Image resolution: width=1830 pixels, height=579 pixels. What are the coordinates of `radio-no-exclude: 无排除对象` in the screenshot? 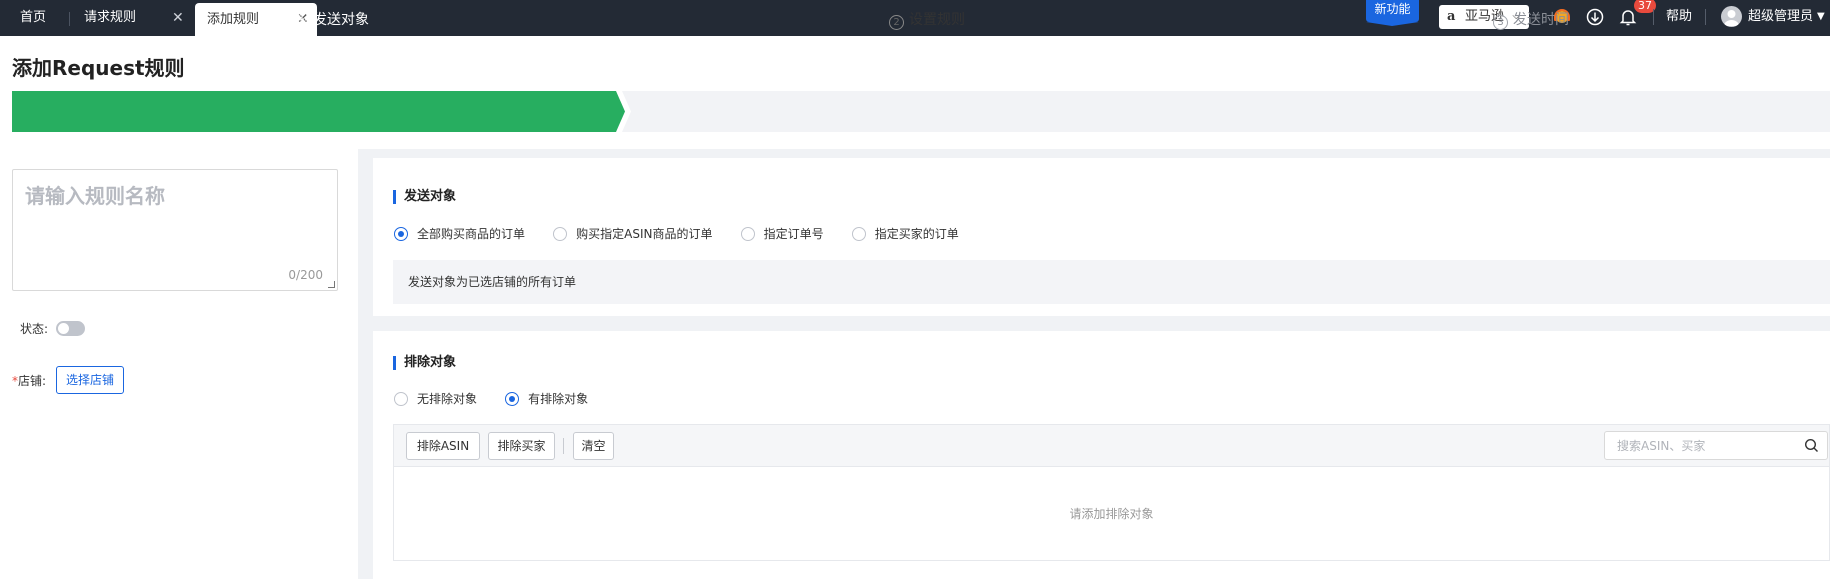 It's located at (435, 398).